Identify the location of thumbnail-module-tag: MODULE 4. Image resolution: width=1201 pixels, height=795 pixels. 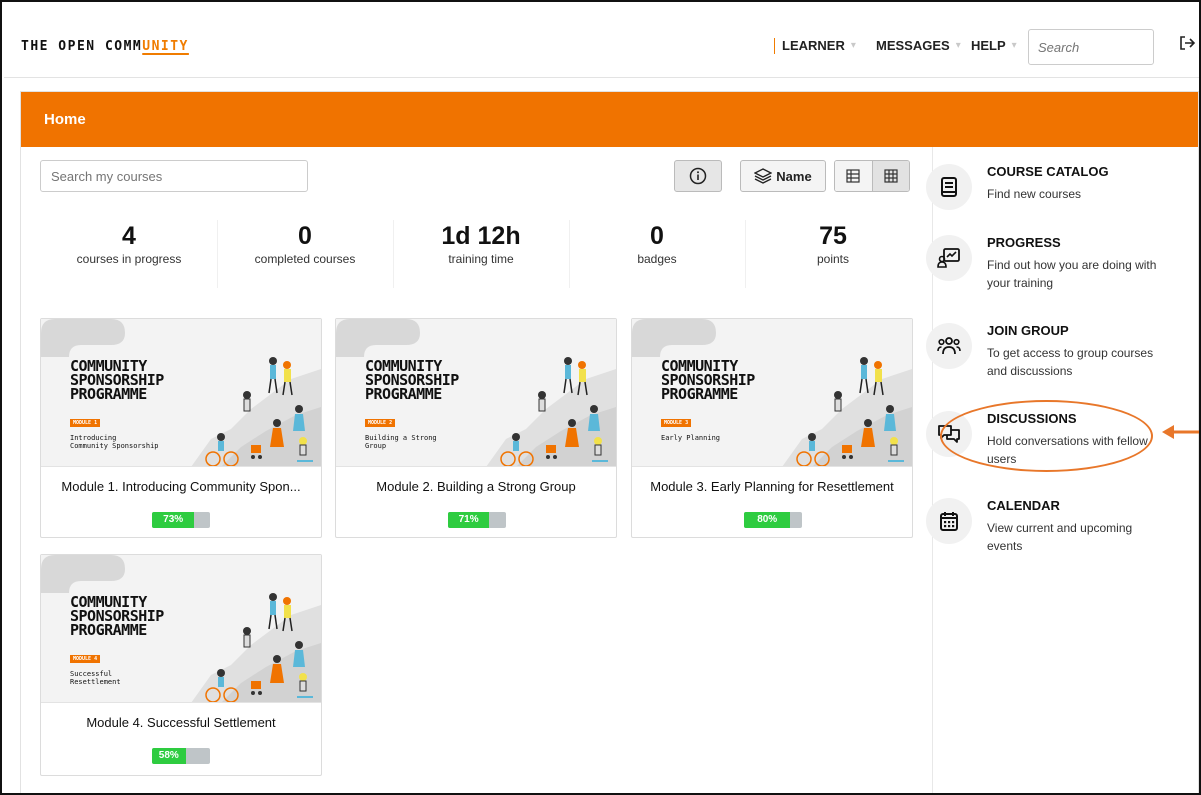
(85, 659).